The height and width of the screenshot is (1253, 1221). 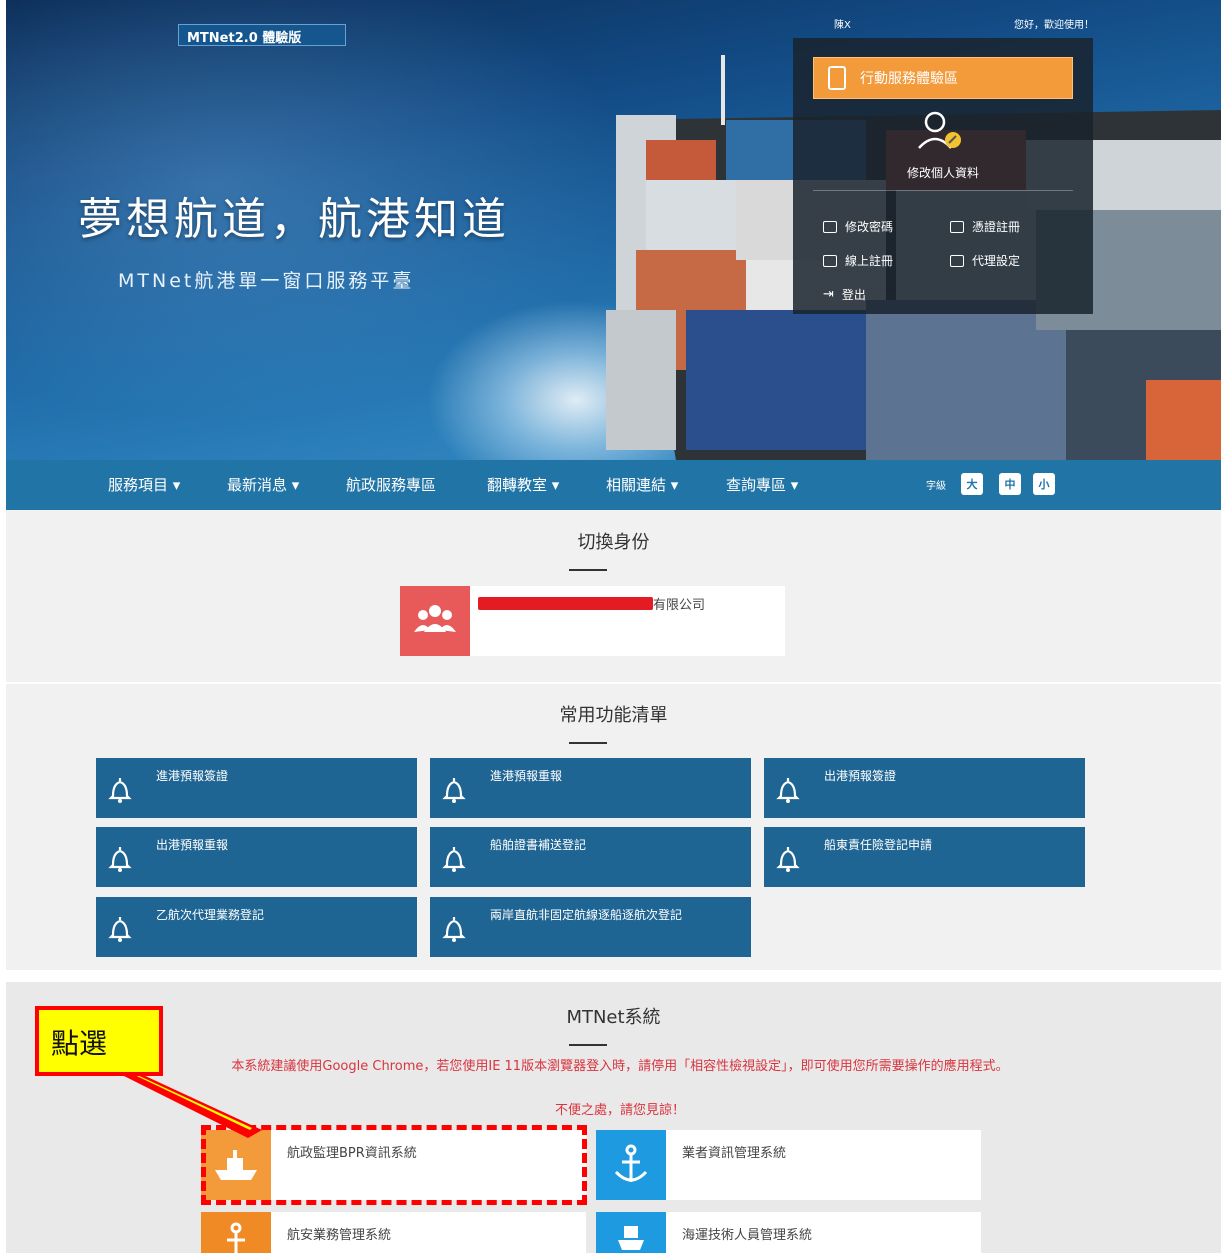 What do you see at coordinates (99, 1041) in the screenshot?
I see `annotation-callout: 點選` at bounding box center [99, 1041].